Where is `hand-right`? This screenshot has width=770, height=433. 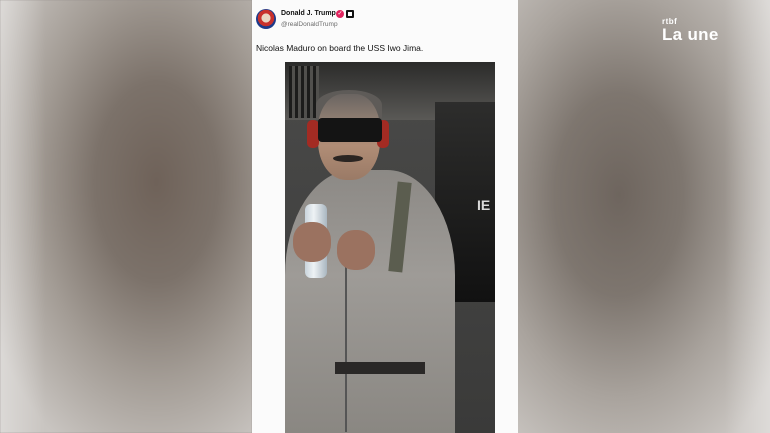
hand-right is located at coordinates (356, 250).